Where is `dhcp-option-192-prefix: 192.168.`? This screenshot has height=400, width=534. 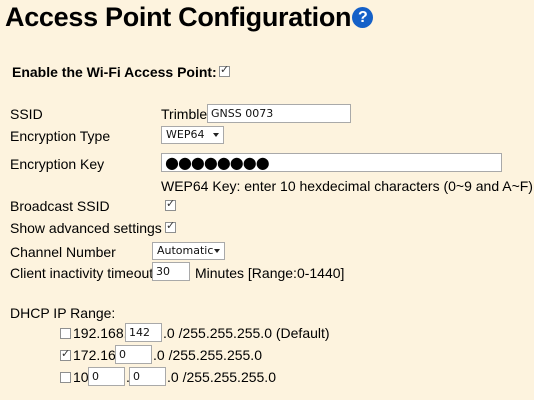 dhcp-option-192-prefix: 192.168. is located at coordinates (100, 333).